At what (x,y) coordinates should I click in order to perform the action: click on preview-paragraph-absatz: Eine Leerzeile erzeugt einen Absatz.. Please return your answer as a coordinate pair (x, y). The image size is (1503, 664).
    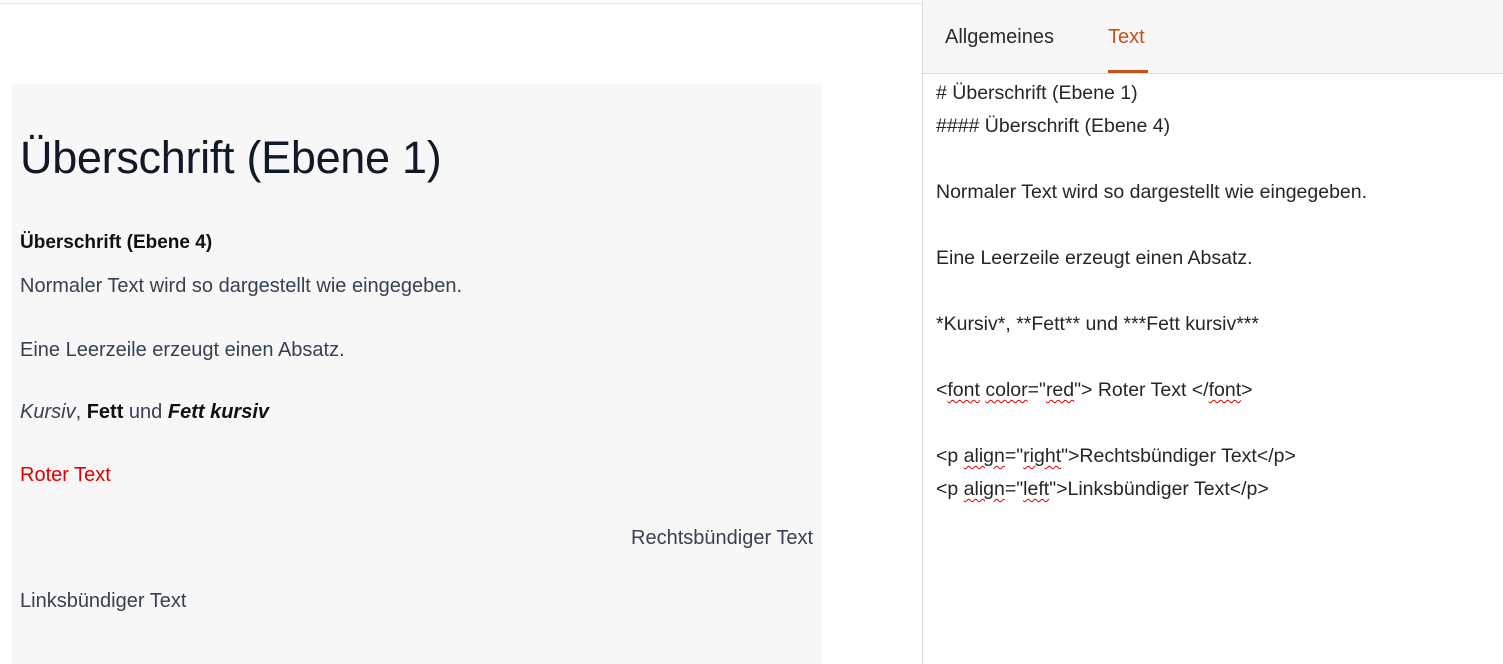
    Looking at the image, I should click on (182, 350).